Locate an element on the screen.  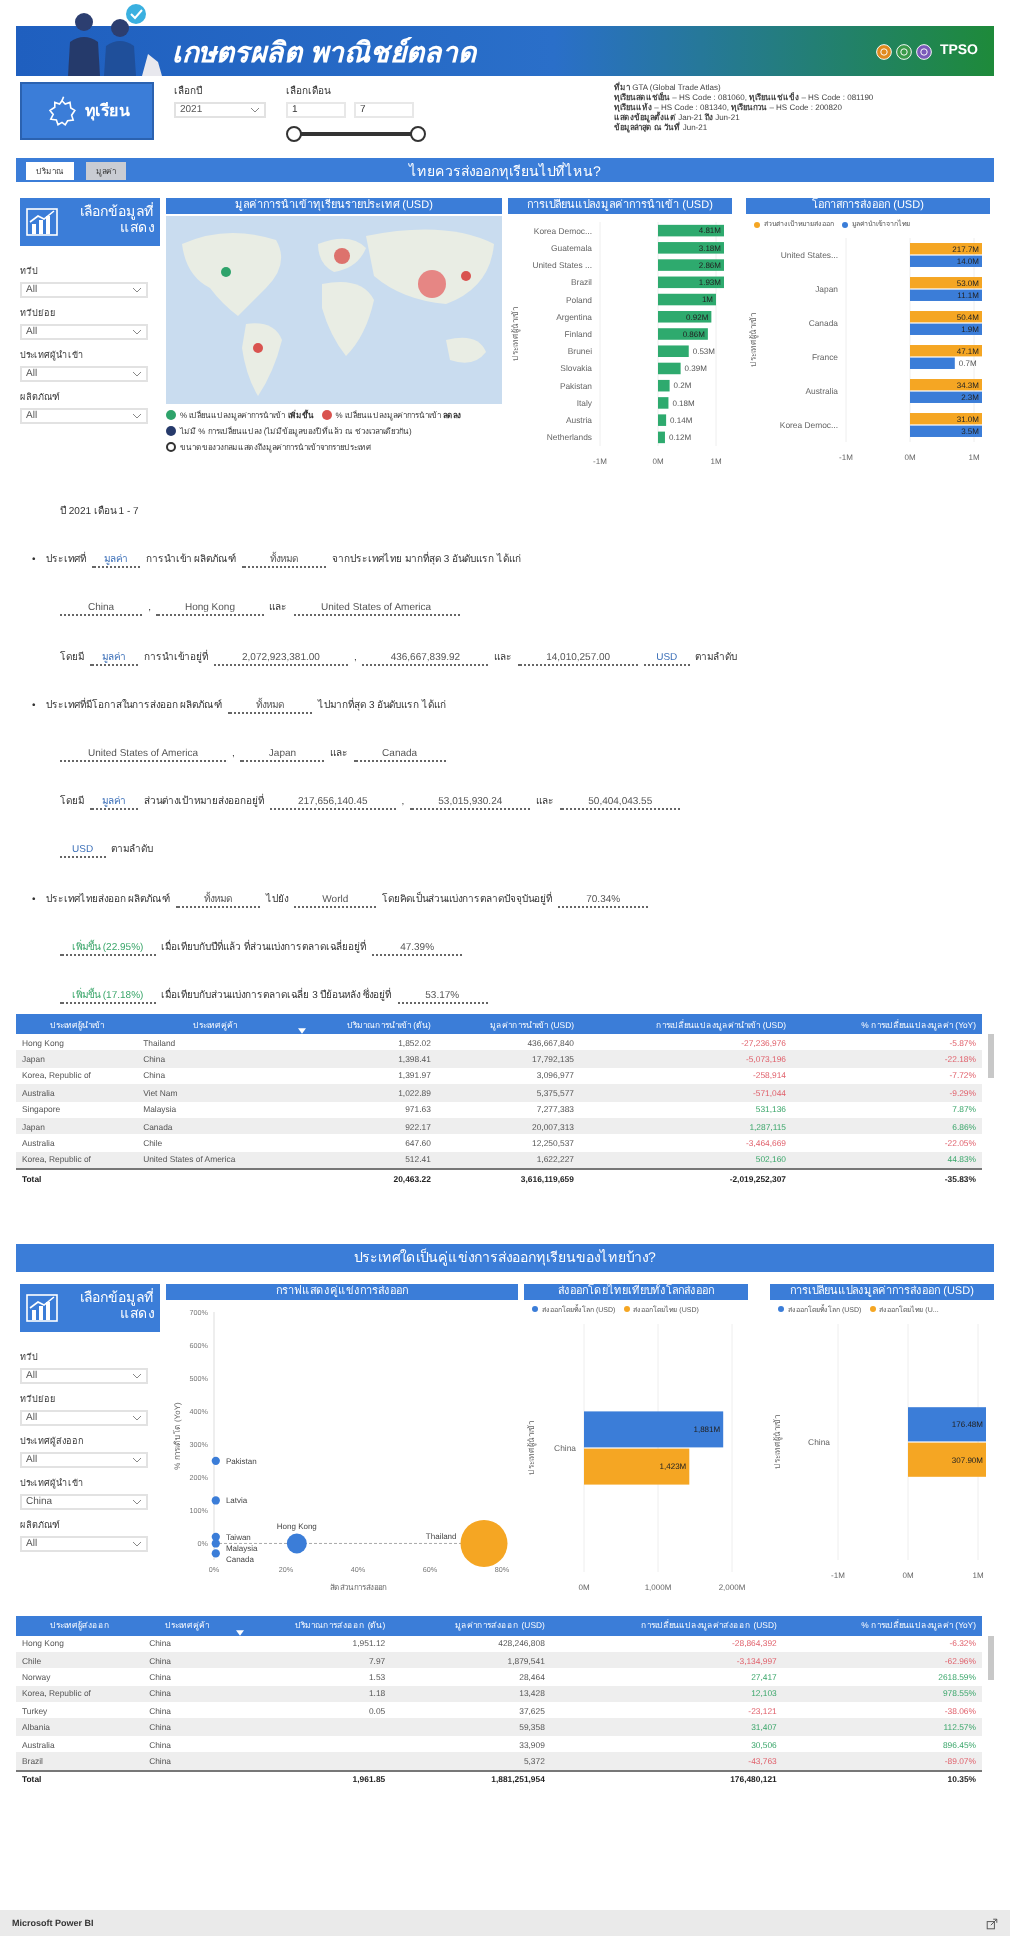
legend-ring-icon is located at coordinates (171, 447).